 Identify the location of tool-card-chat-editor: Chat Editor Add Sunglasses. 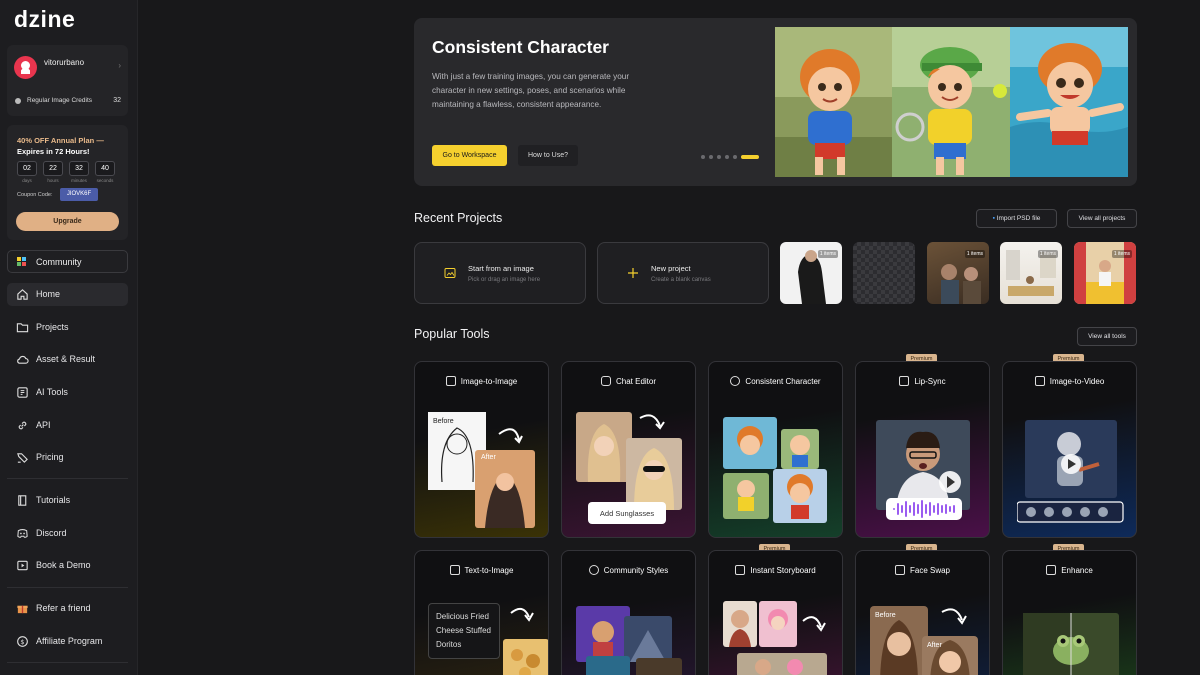
(628, 449).